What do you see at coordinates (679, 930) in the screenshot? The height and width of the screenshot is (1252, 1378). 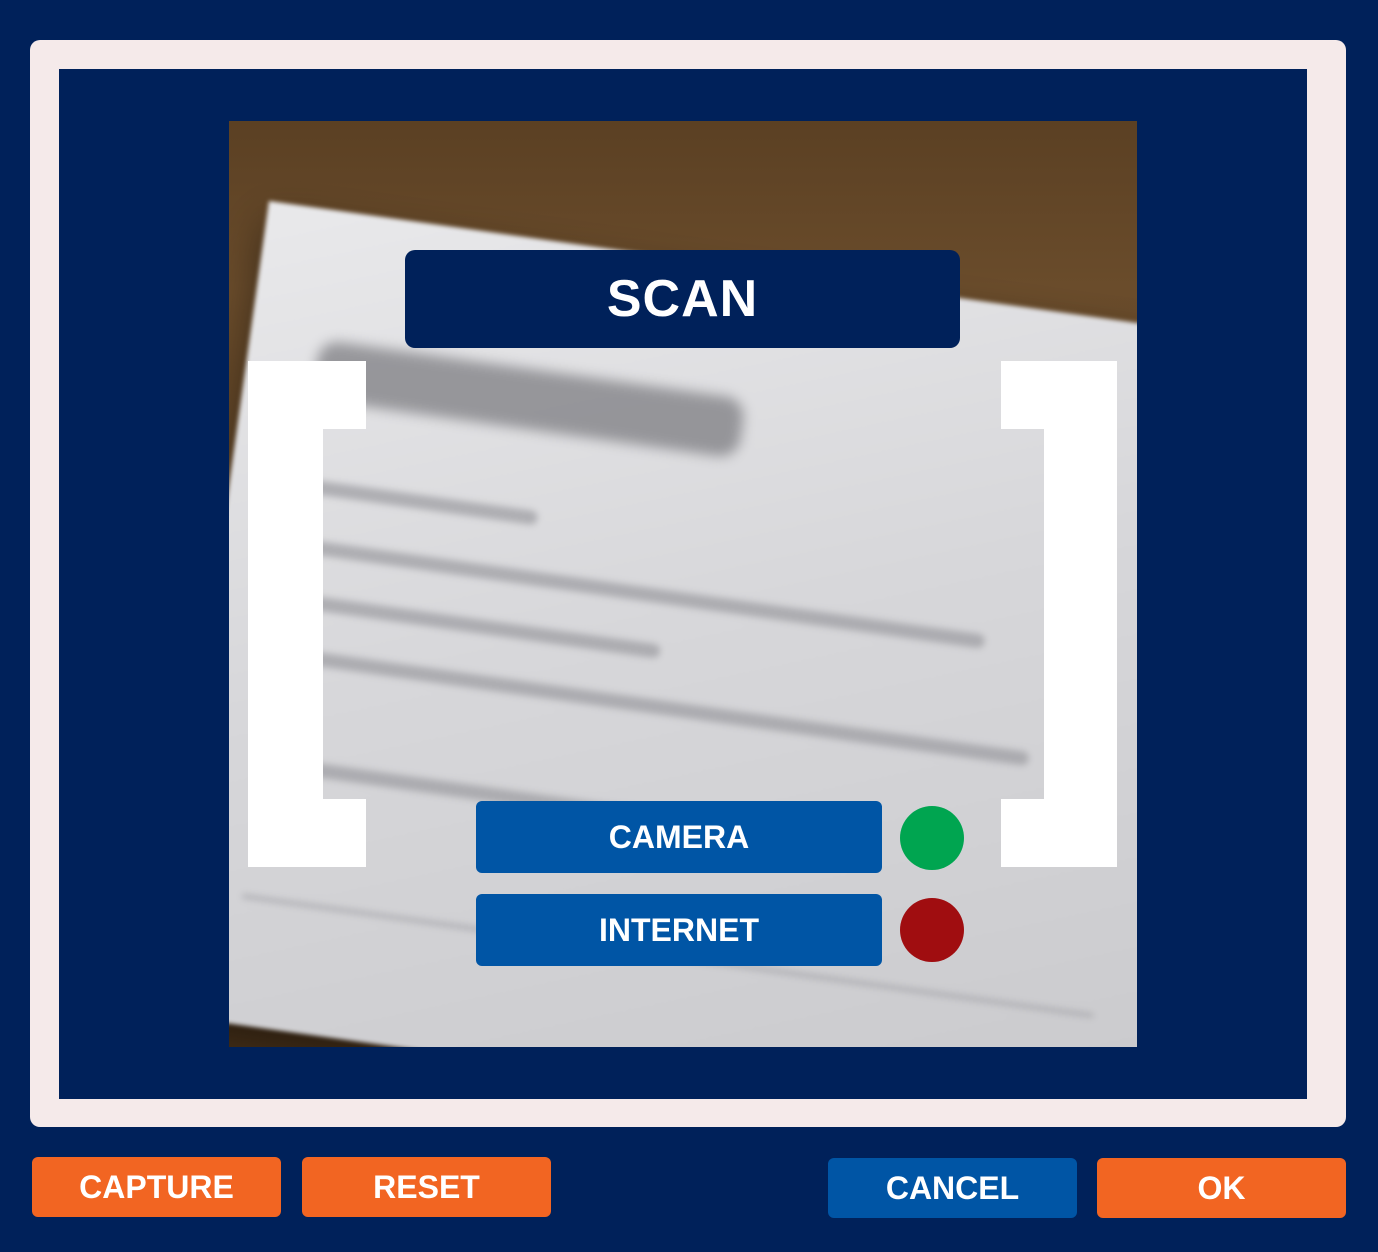 I see `internet-source-button: INTERNET` at bounding box center [679, 930].